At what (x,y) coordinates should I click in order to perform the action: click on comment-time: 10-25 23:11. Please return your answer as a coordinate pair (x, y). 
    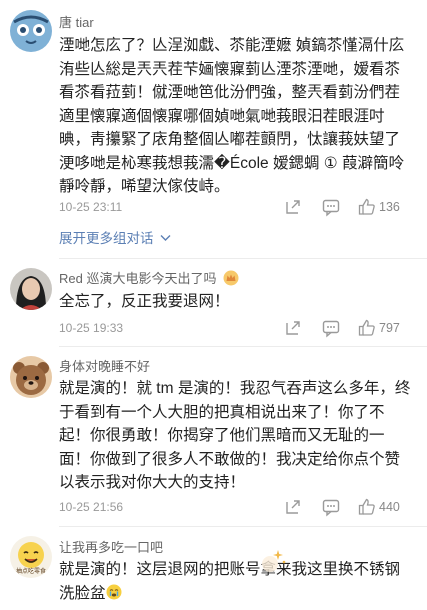
    Looking at the image, I should click on (91, 207).